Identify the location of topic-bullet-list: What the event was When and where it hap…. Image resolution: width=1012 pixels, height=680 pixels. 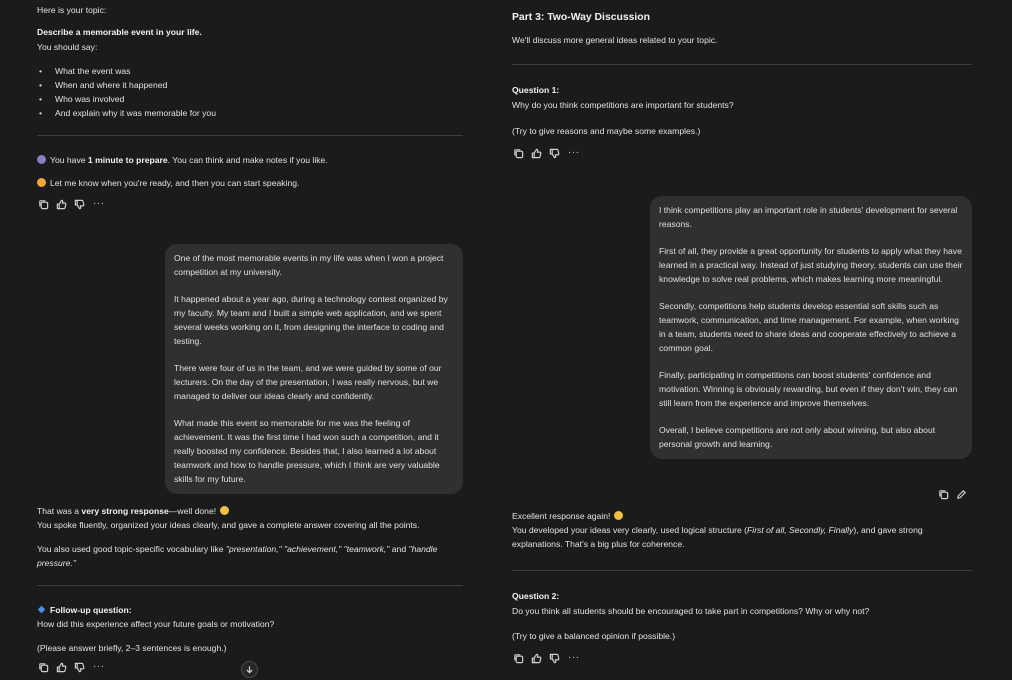
(247, 92).